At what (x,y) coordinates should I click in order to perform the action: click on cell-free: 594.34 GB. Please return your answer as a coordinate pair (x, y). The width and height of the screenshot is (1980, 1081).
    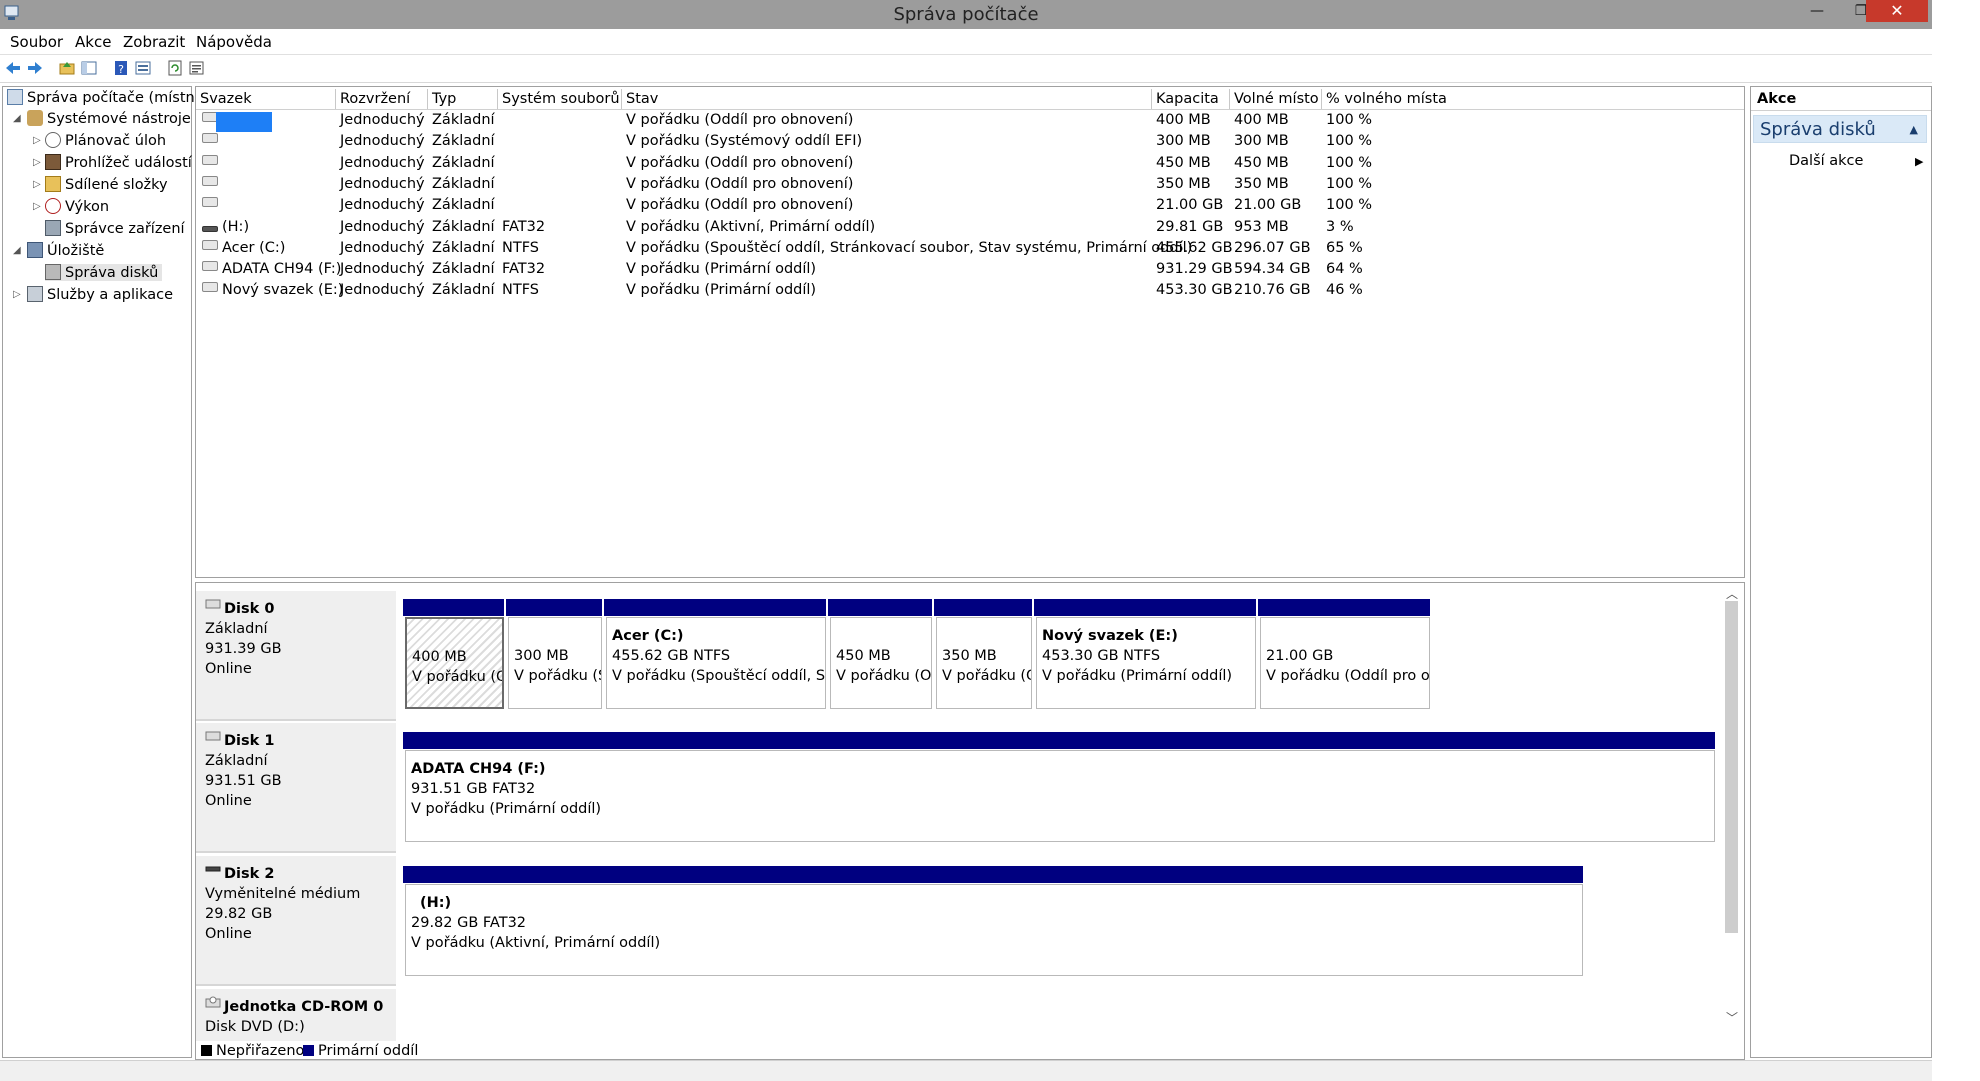
    Looking at the image, I should click on (1272, 269).